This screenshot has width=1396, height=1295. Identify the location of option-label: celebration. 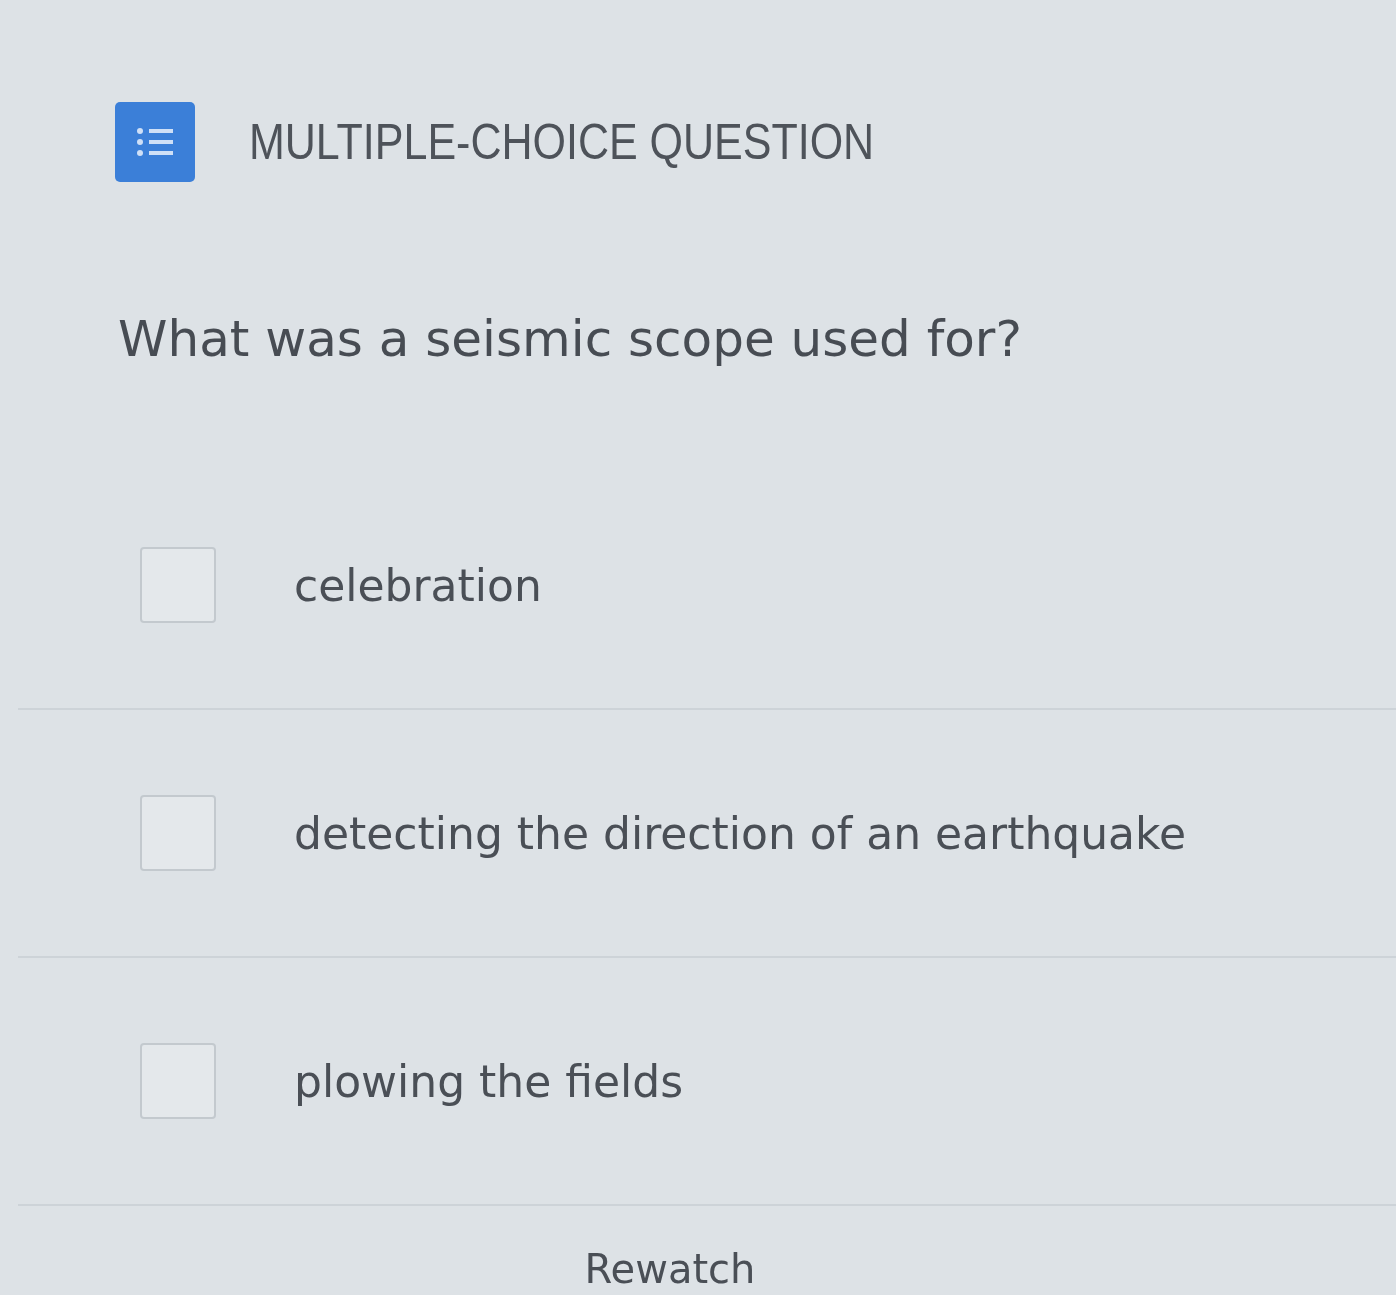
(418, 585).